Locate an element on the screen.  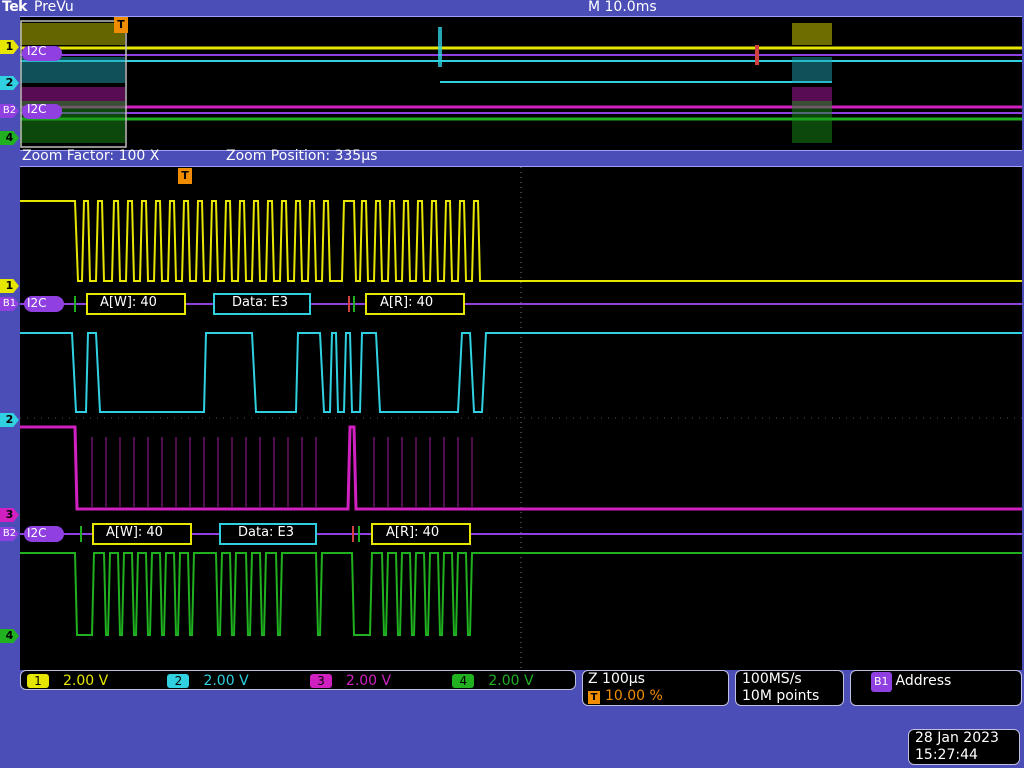
bus1-packet-addr-write: A[W]: 40 is located at coordinates (128, 302).